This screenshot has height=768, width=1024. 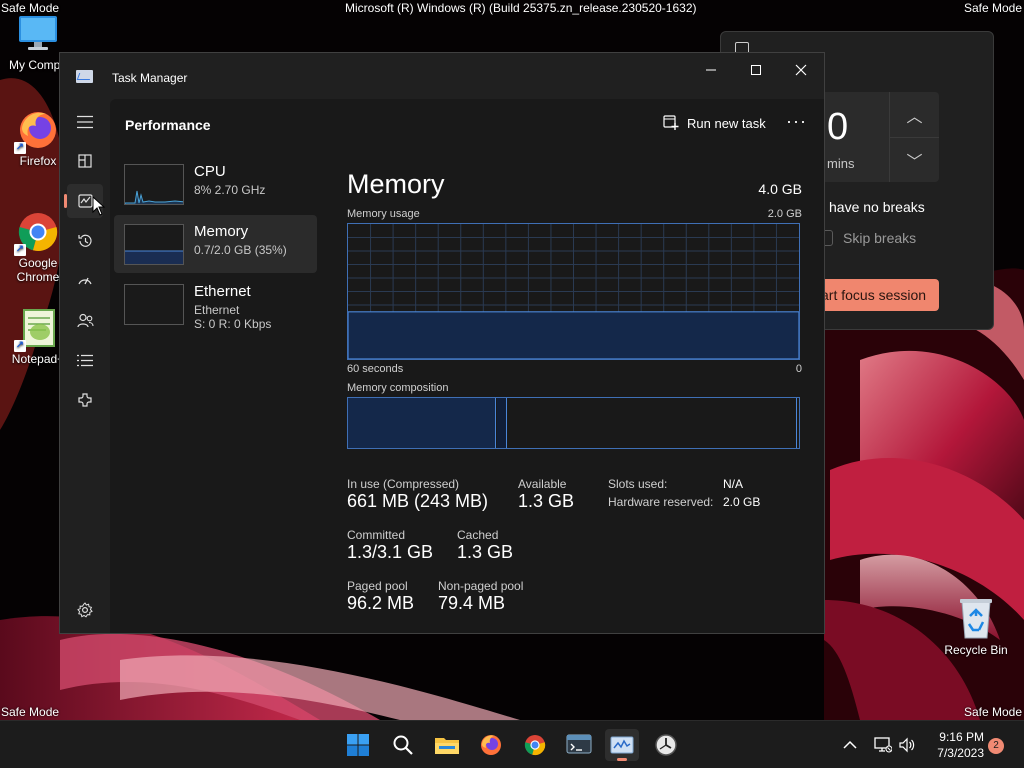 I want to click on chevron-up-icon, so click(x=850, y=744).